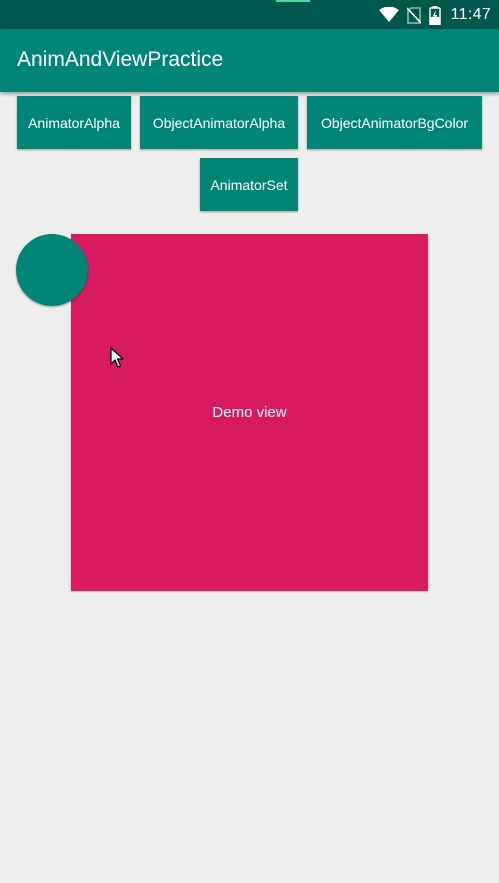 The width and height of the screenshot is (499, 883). What do you see at coordinates (388, 15) in the screenshot?
I see `wifi-icon` at bounding box center [388, 15].